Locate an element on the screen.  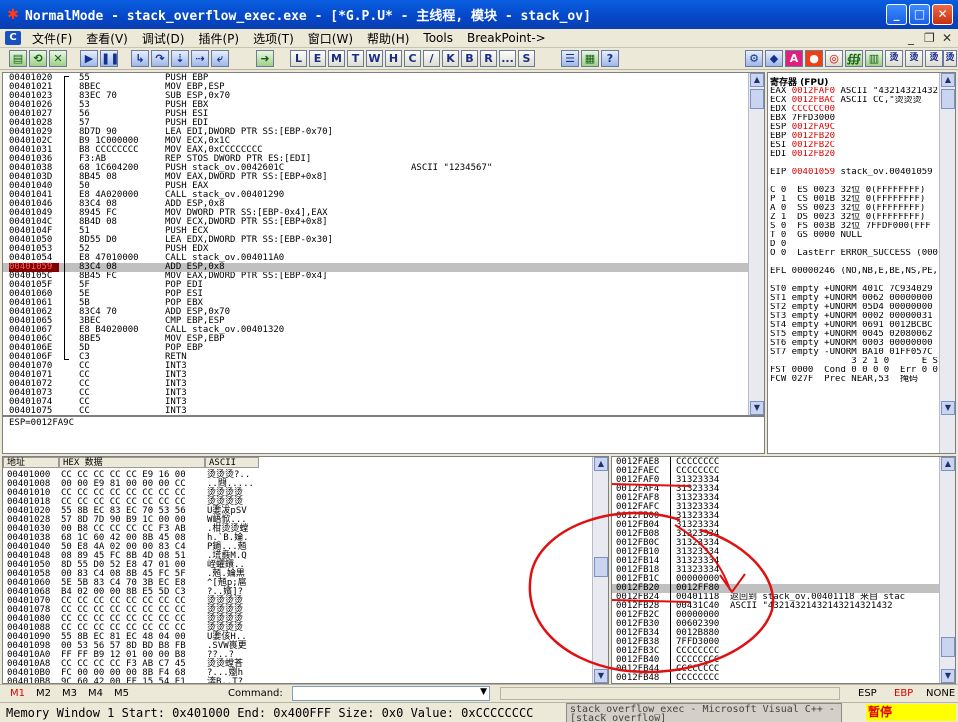
registers-scrollbar: ▲ ▼ is located at coordinates (947, 263).